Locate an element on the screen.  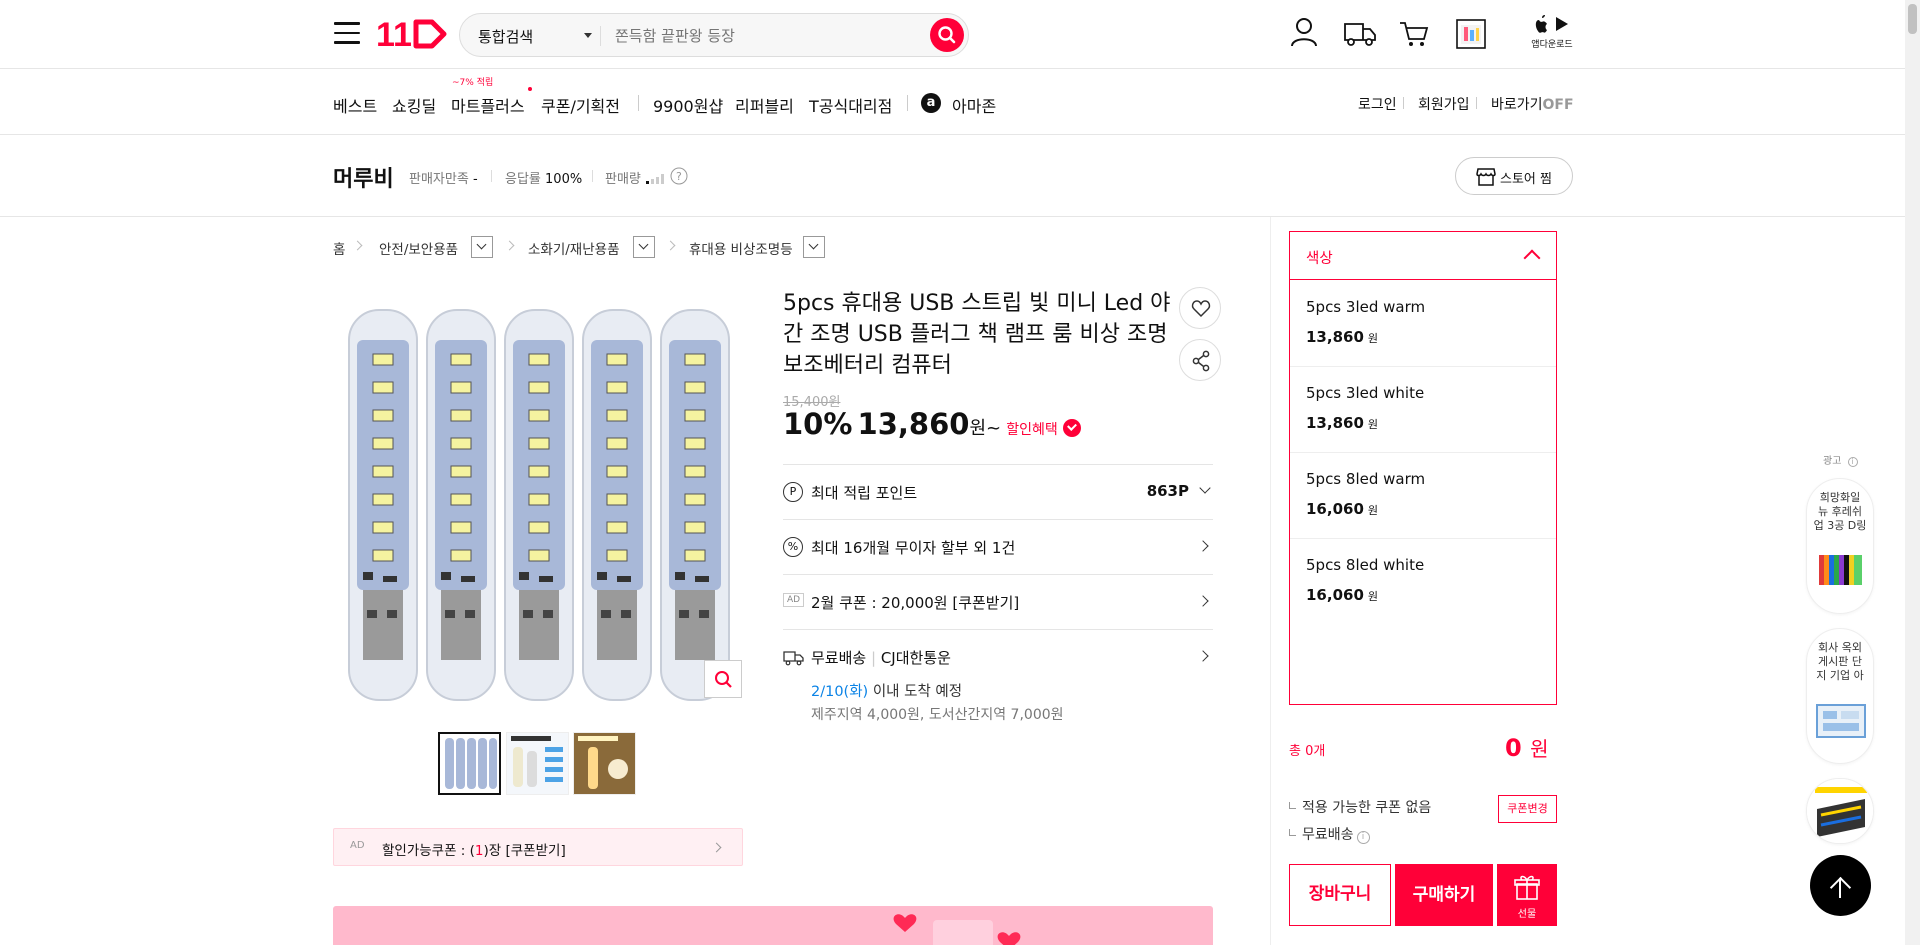
option-price-value: 13,860 is located at coordinates (1335, 337).